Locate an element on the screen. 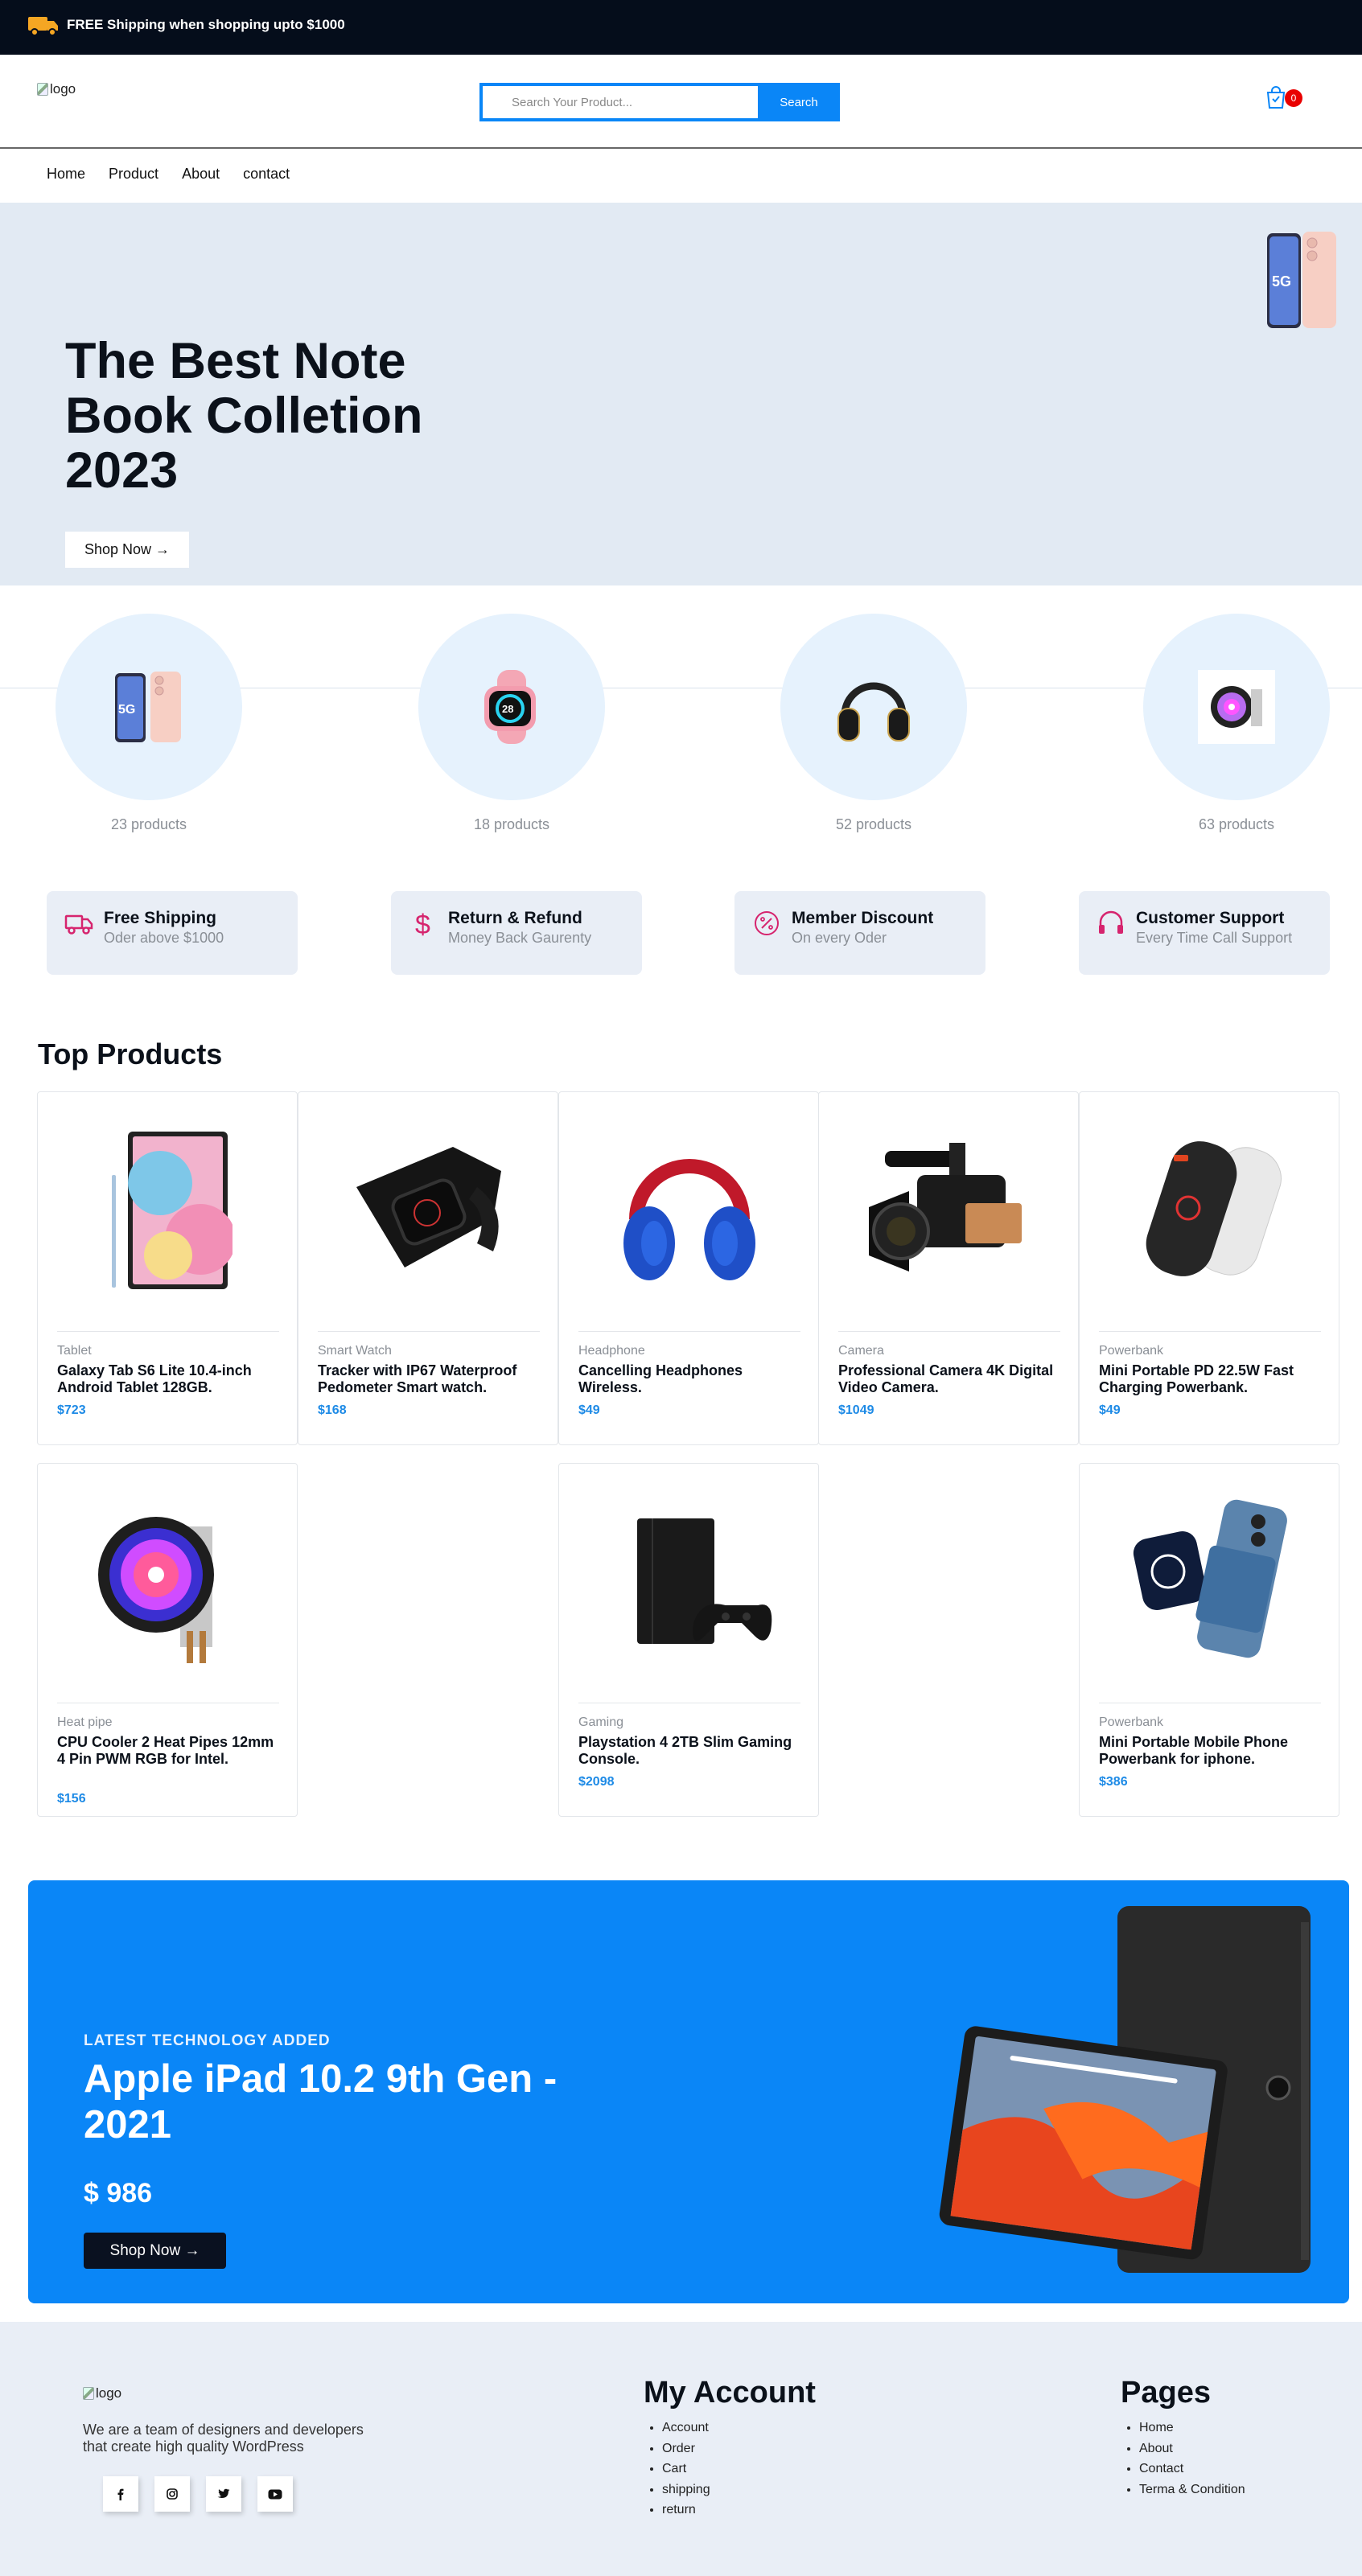  product-name: Playstation 4 2TB Slim Gaming Console. is located at coordinates (689, 1751).